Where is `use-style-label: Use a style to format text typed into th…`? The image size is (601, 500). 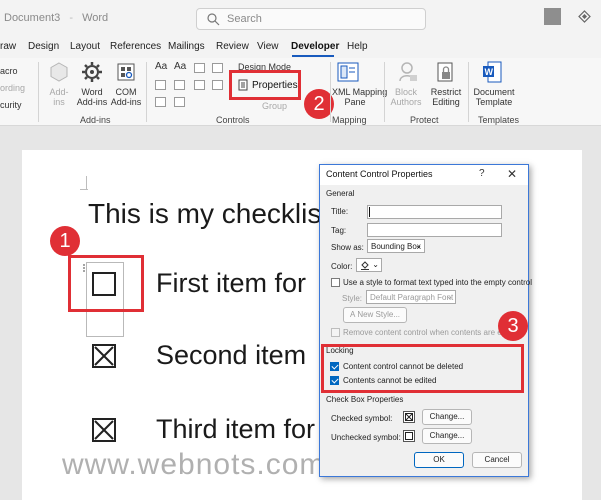
use-style-label: Use a style to format text typed into th… is located at coordinates (437, 282).